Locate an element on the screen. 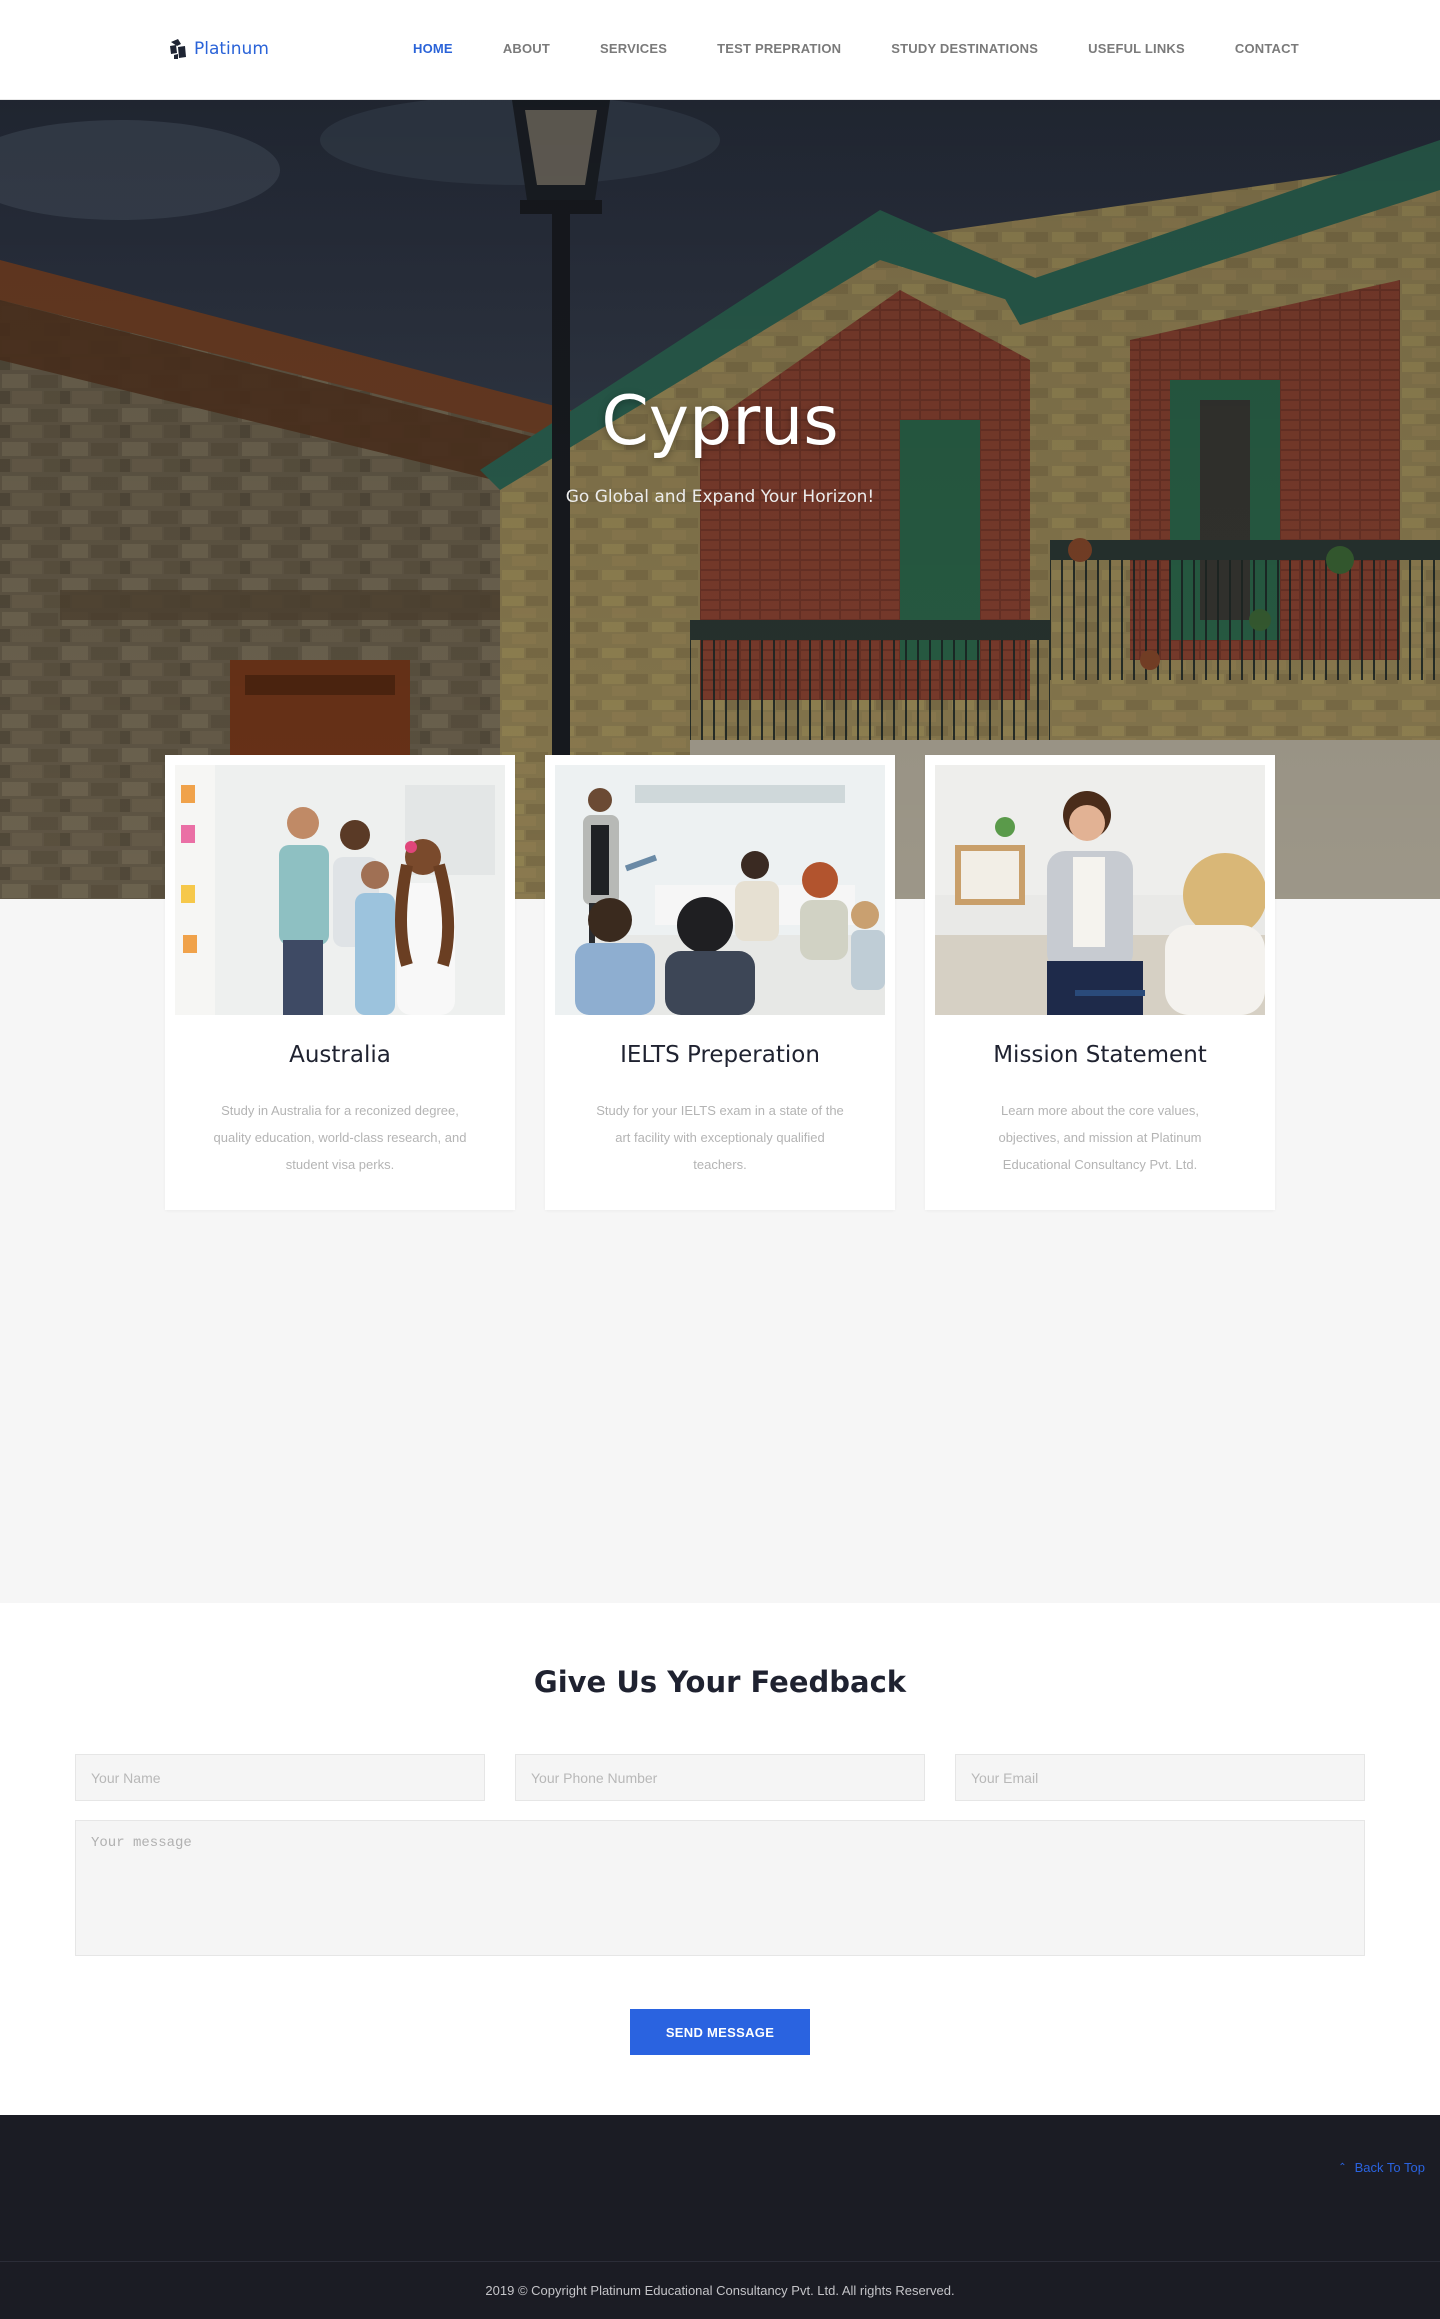 This screenshot has width=1440, height=2319. back-to-top-label: Back To Top is located at coordinates (1389, 2167).